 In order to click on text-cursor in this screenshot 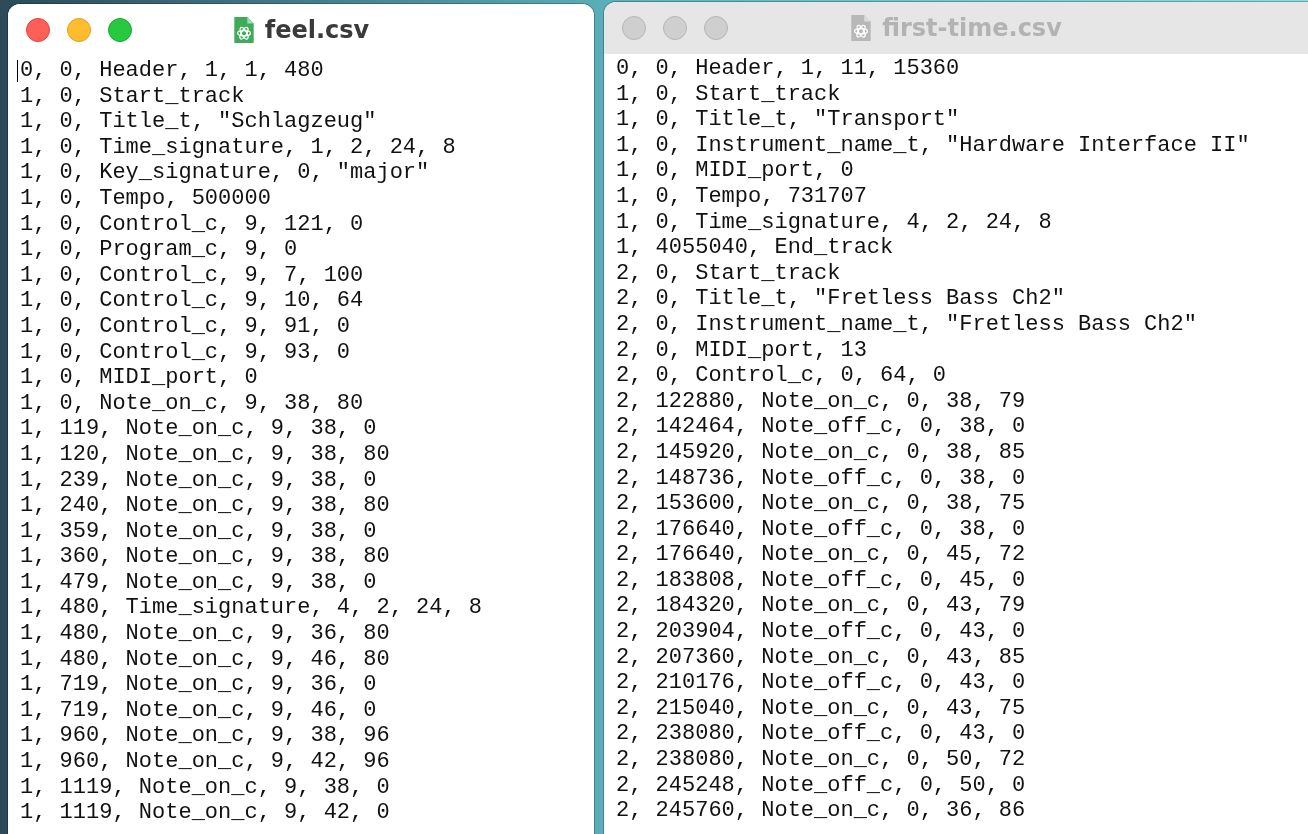, I will do `click(17, 71)`.